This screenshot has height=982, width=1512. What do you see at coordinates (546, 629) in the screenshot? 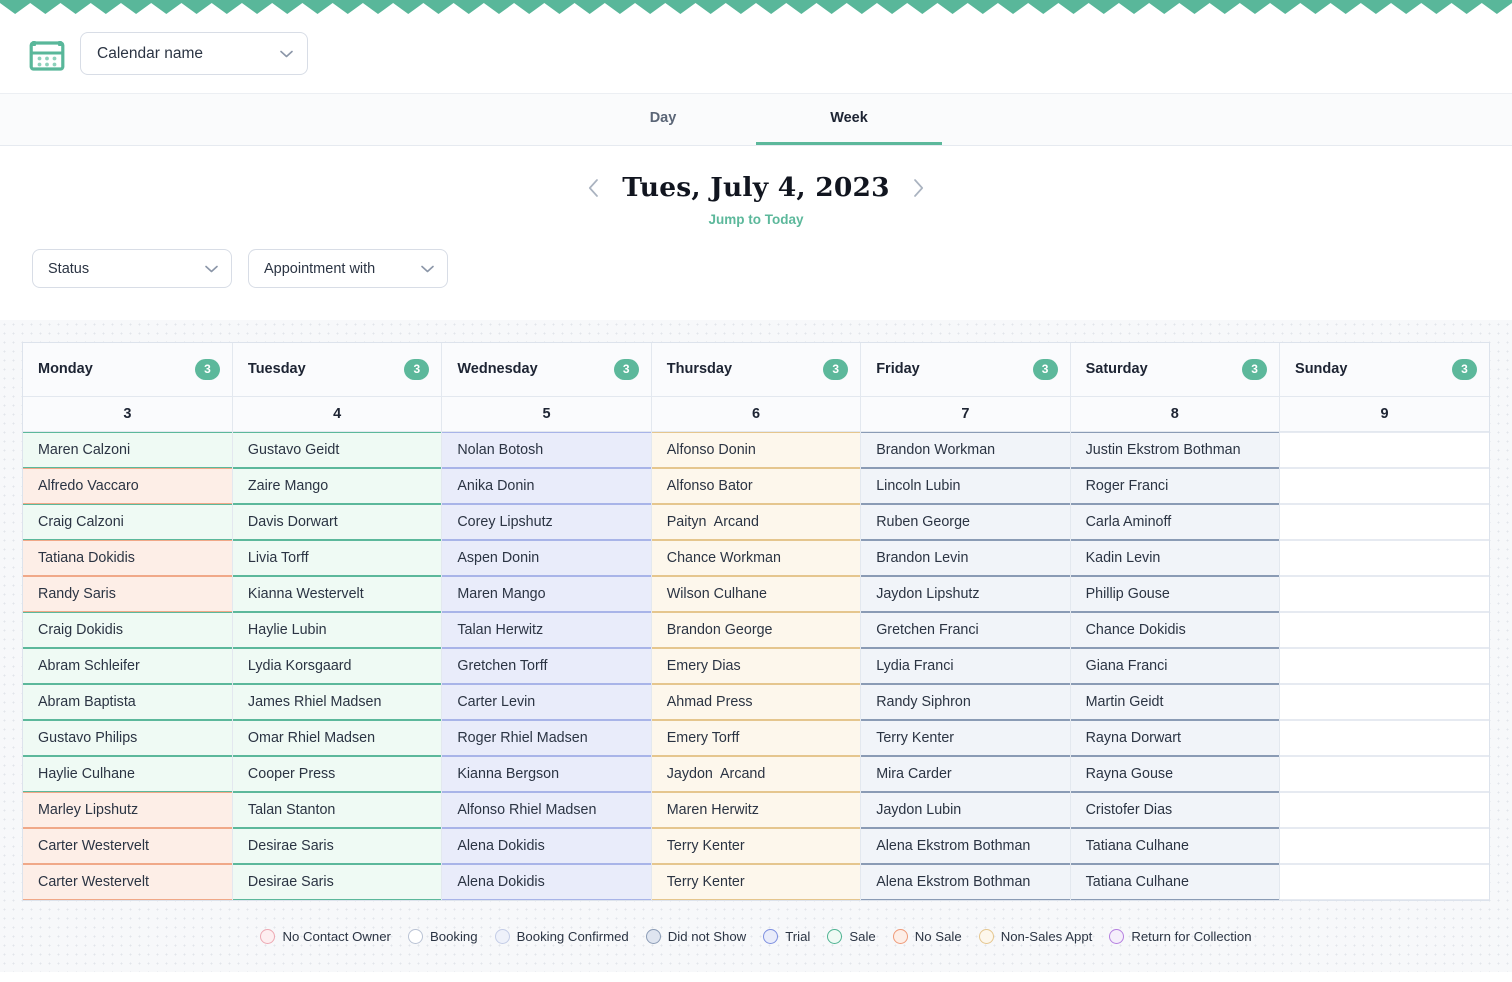
I see `appointment-item: Talan Herwitz` at bounding box center [546, 629].